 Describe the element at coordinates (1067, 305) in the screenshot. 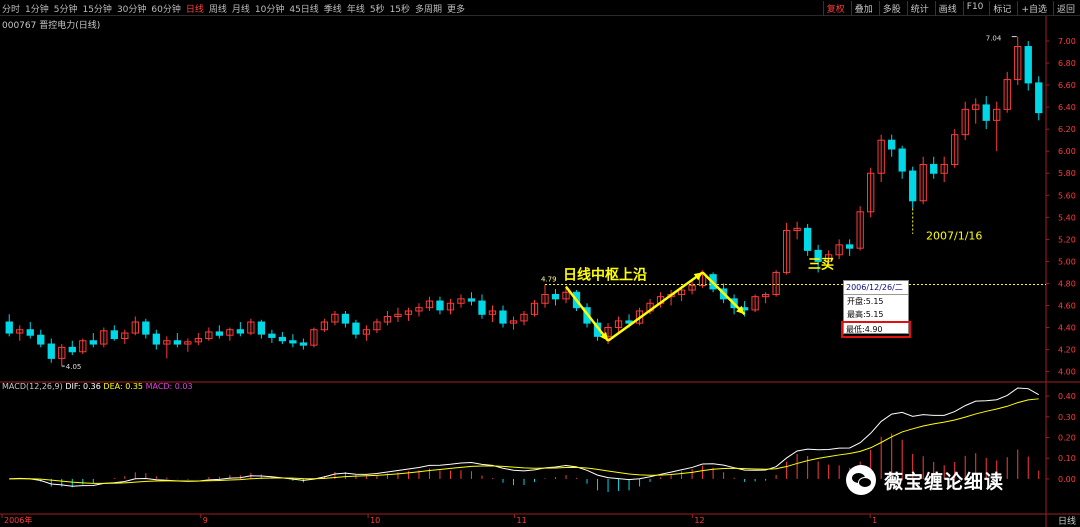

I see `price-tick-label: 4.60` at that location.